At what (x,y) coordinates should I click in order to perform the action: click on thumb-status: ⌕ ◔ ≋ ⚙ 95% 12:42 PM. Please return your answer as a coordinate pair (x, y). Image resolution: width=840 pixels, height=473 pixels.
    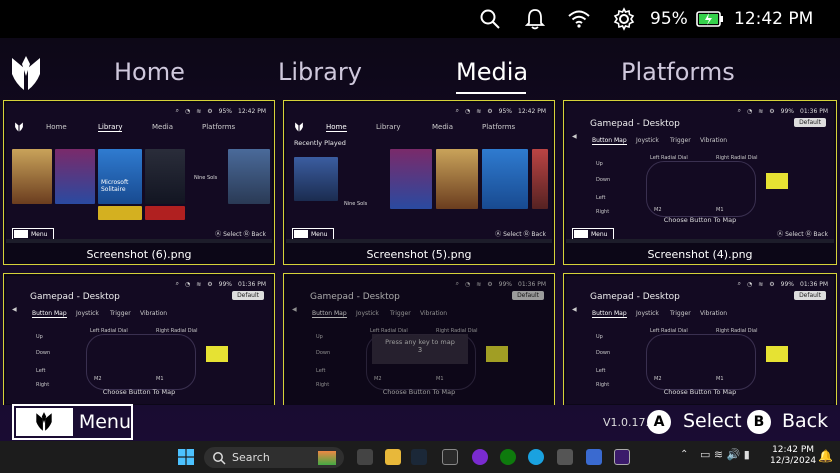
    Looking at the image, I should click on (500, 111).